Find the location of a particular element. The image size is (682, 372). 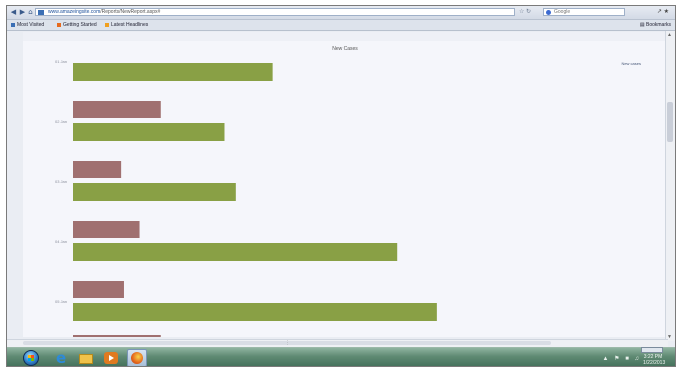

bookmark-most-visited: Most Visited is located at coordinates (27, 25).